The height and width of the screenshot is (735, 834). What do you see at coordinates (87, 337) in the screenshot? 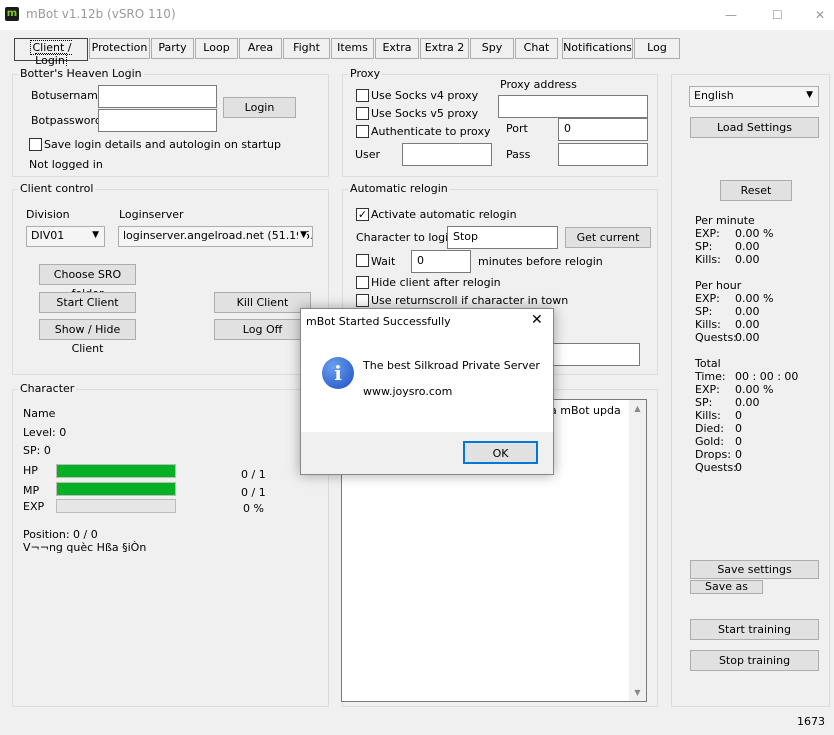
I see `show-hide-client-button: Show / Hide Client` at bounding box center [87, 337].